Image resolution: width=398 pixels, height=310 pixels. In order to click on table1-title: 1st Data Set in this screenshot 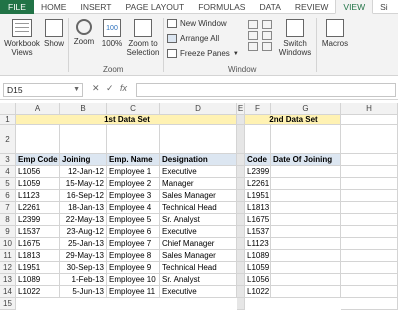, I will do `click(126, 120)`.